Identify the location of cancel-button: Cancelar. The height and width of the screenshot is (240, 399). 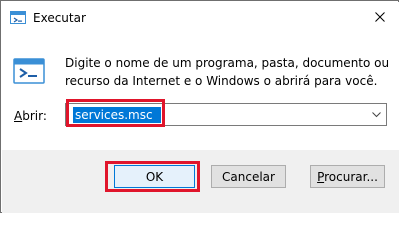
(248, 176).